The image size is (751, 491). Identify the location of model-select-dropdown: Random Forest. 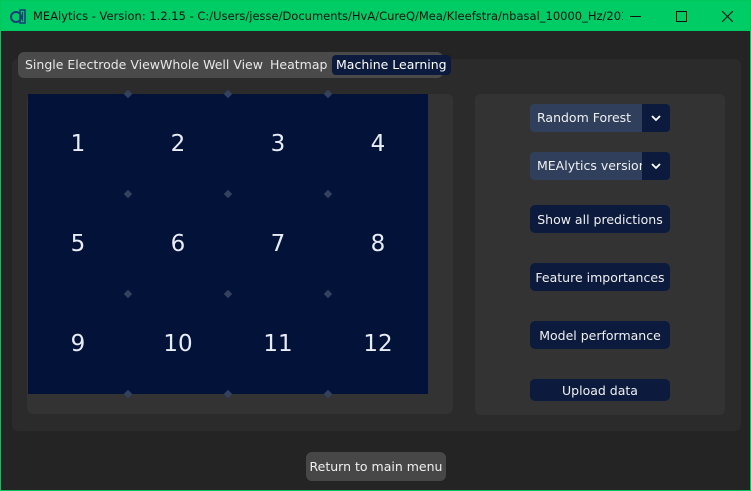
(600, 118).